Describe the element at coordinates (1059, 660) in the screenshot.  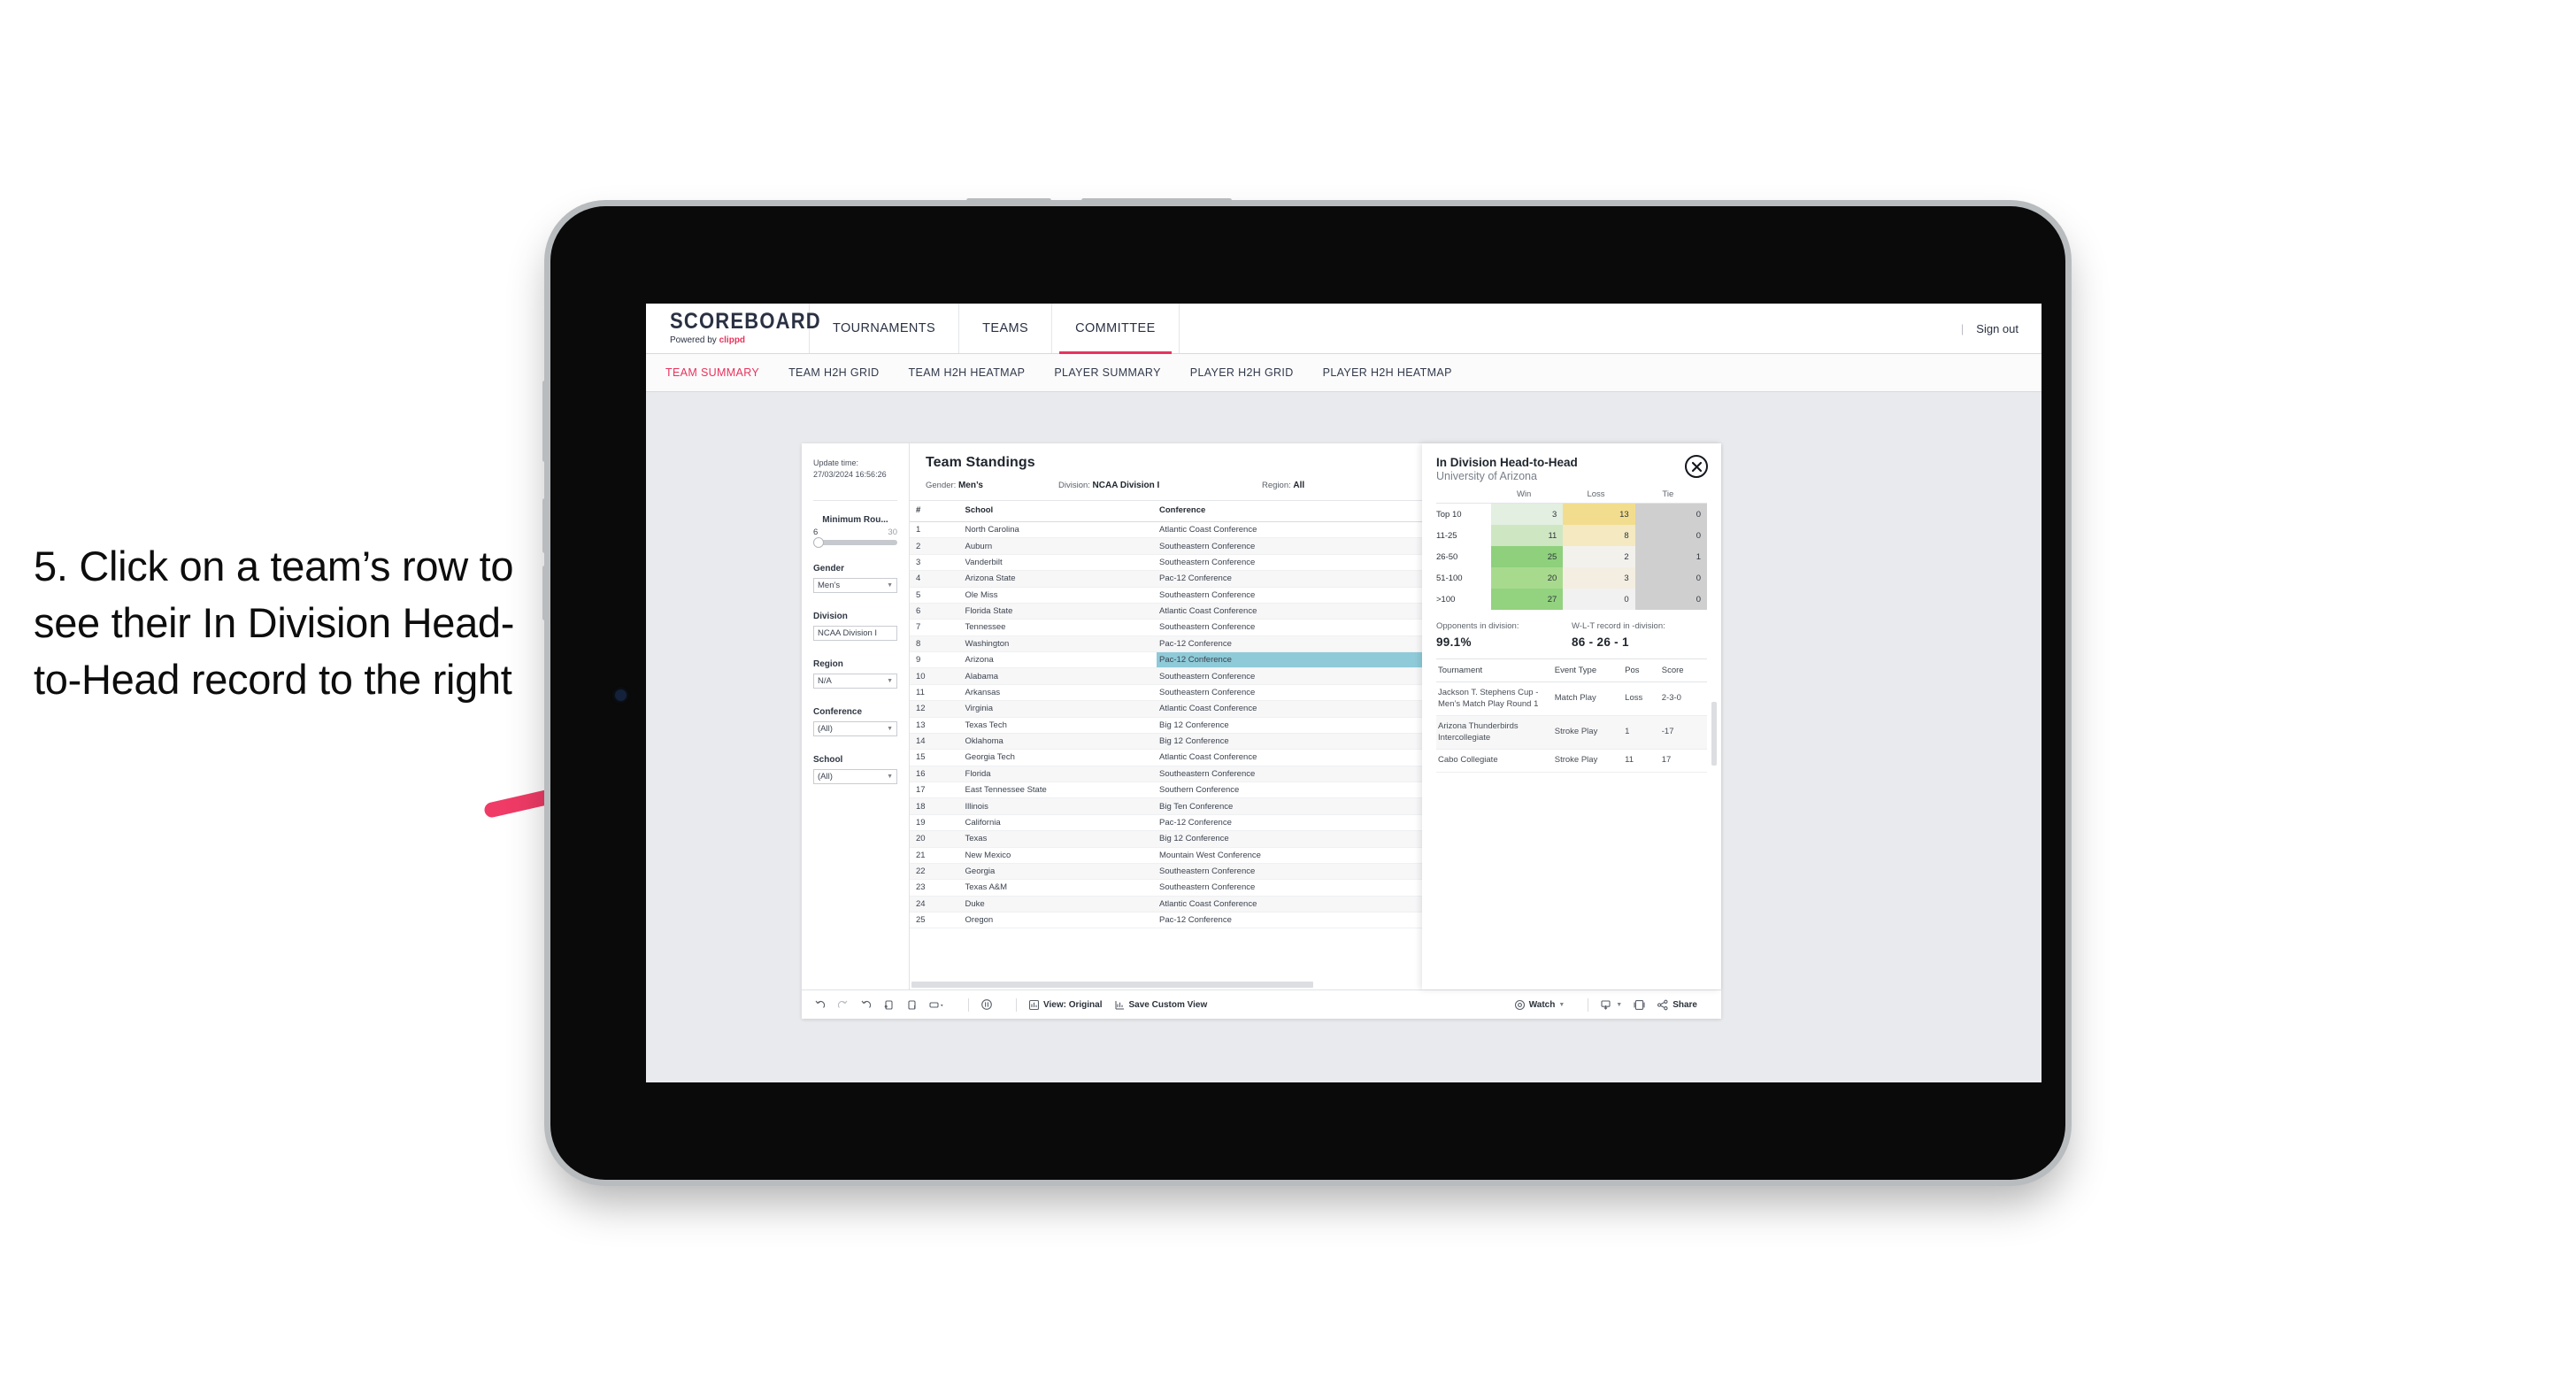
I see `cell-school: Arizona` at that location.